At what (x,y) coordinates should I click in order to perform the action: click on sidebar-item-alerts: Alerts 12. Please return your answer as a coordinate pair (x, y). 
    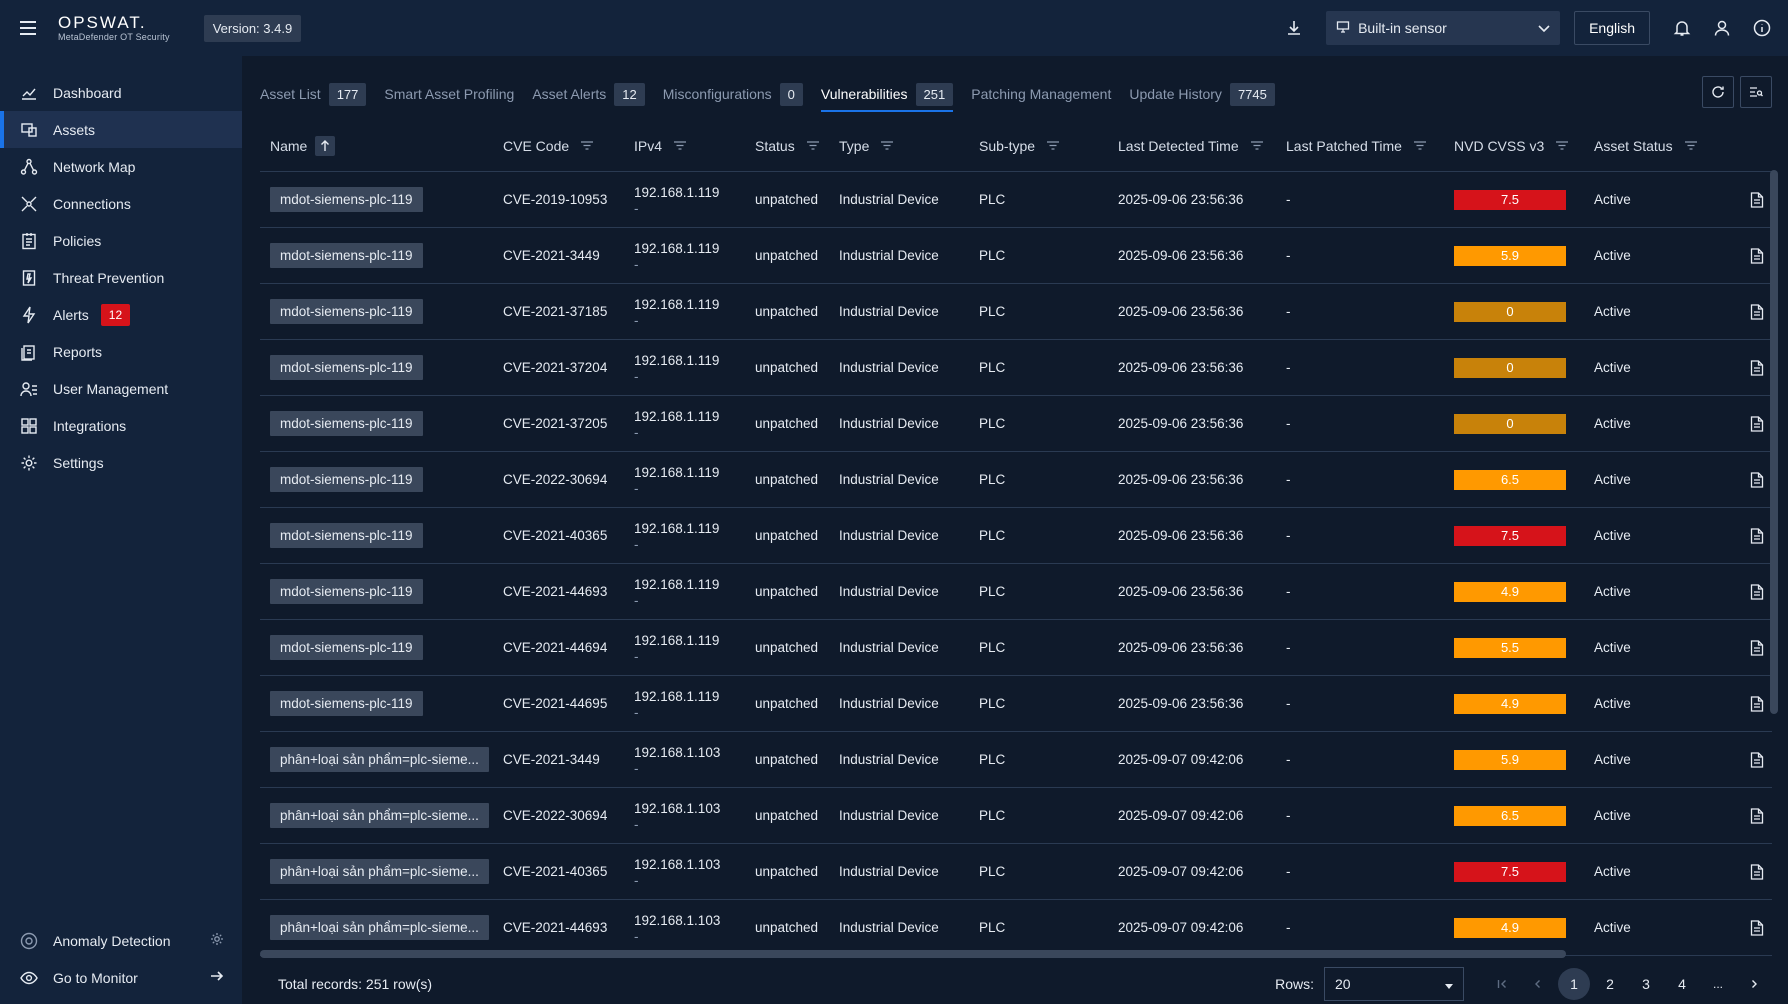
    Looking at the image, I should click on (121, 314).